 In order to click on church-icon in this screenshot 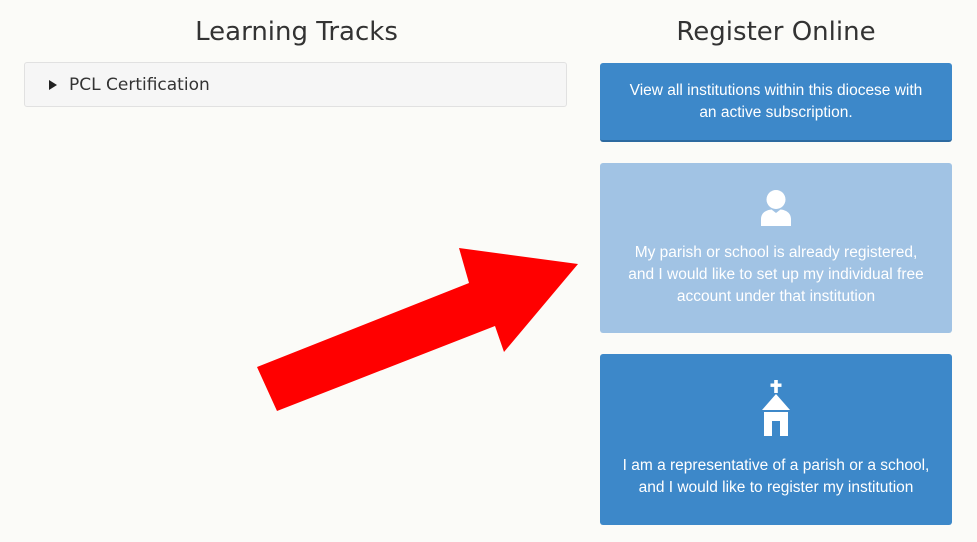, I will do `click(776, 411)`.